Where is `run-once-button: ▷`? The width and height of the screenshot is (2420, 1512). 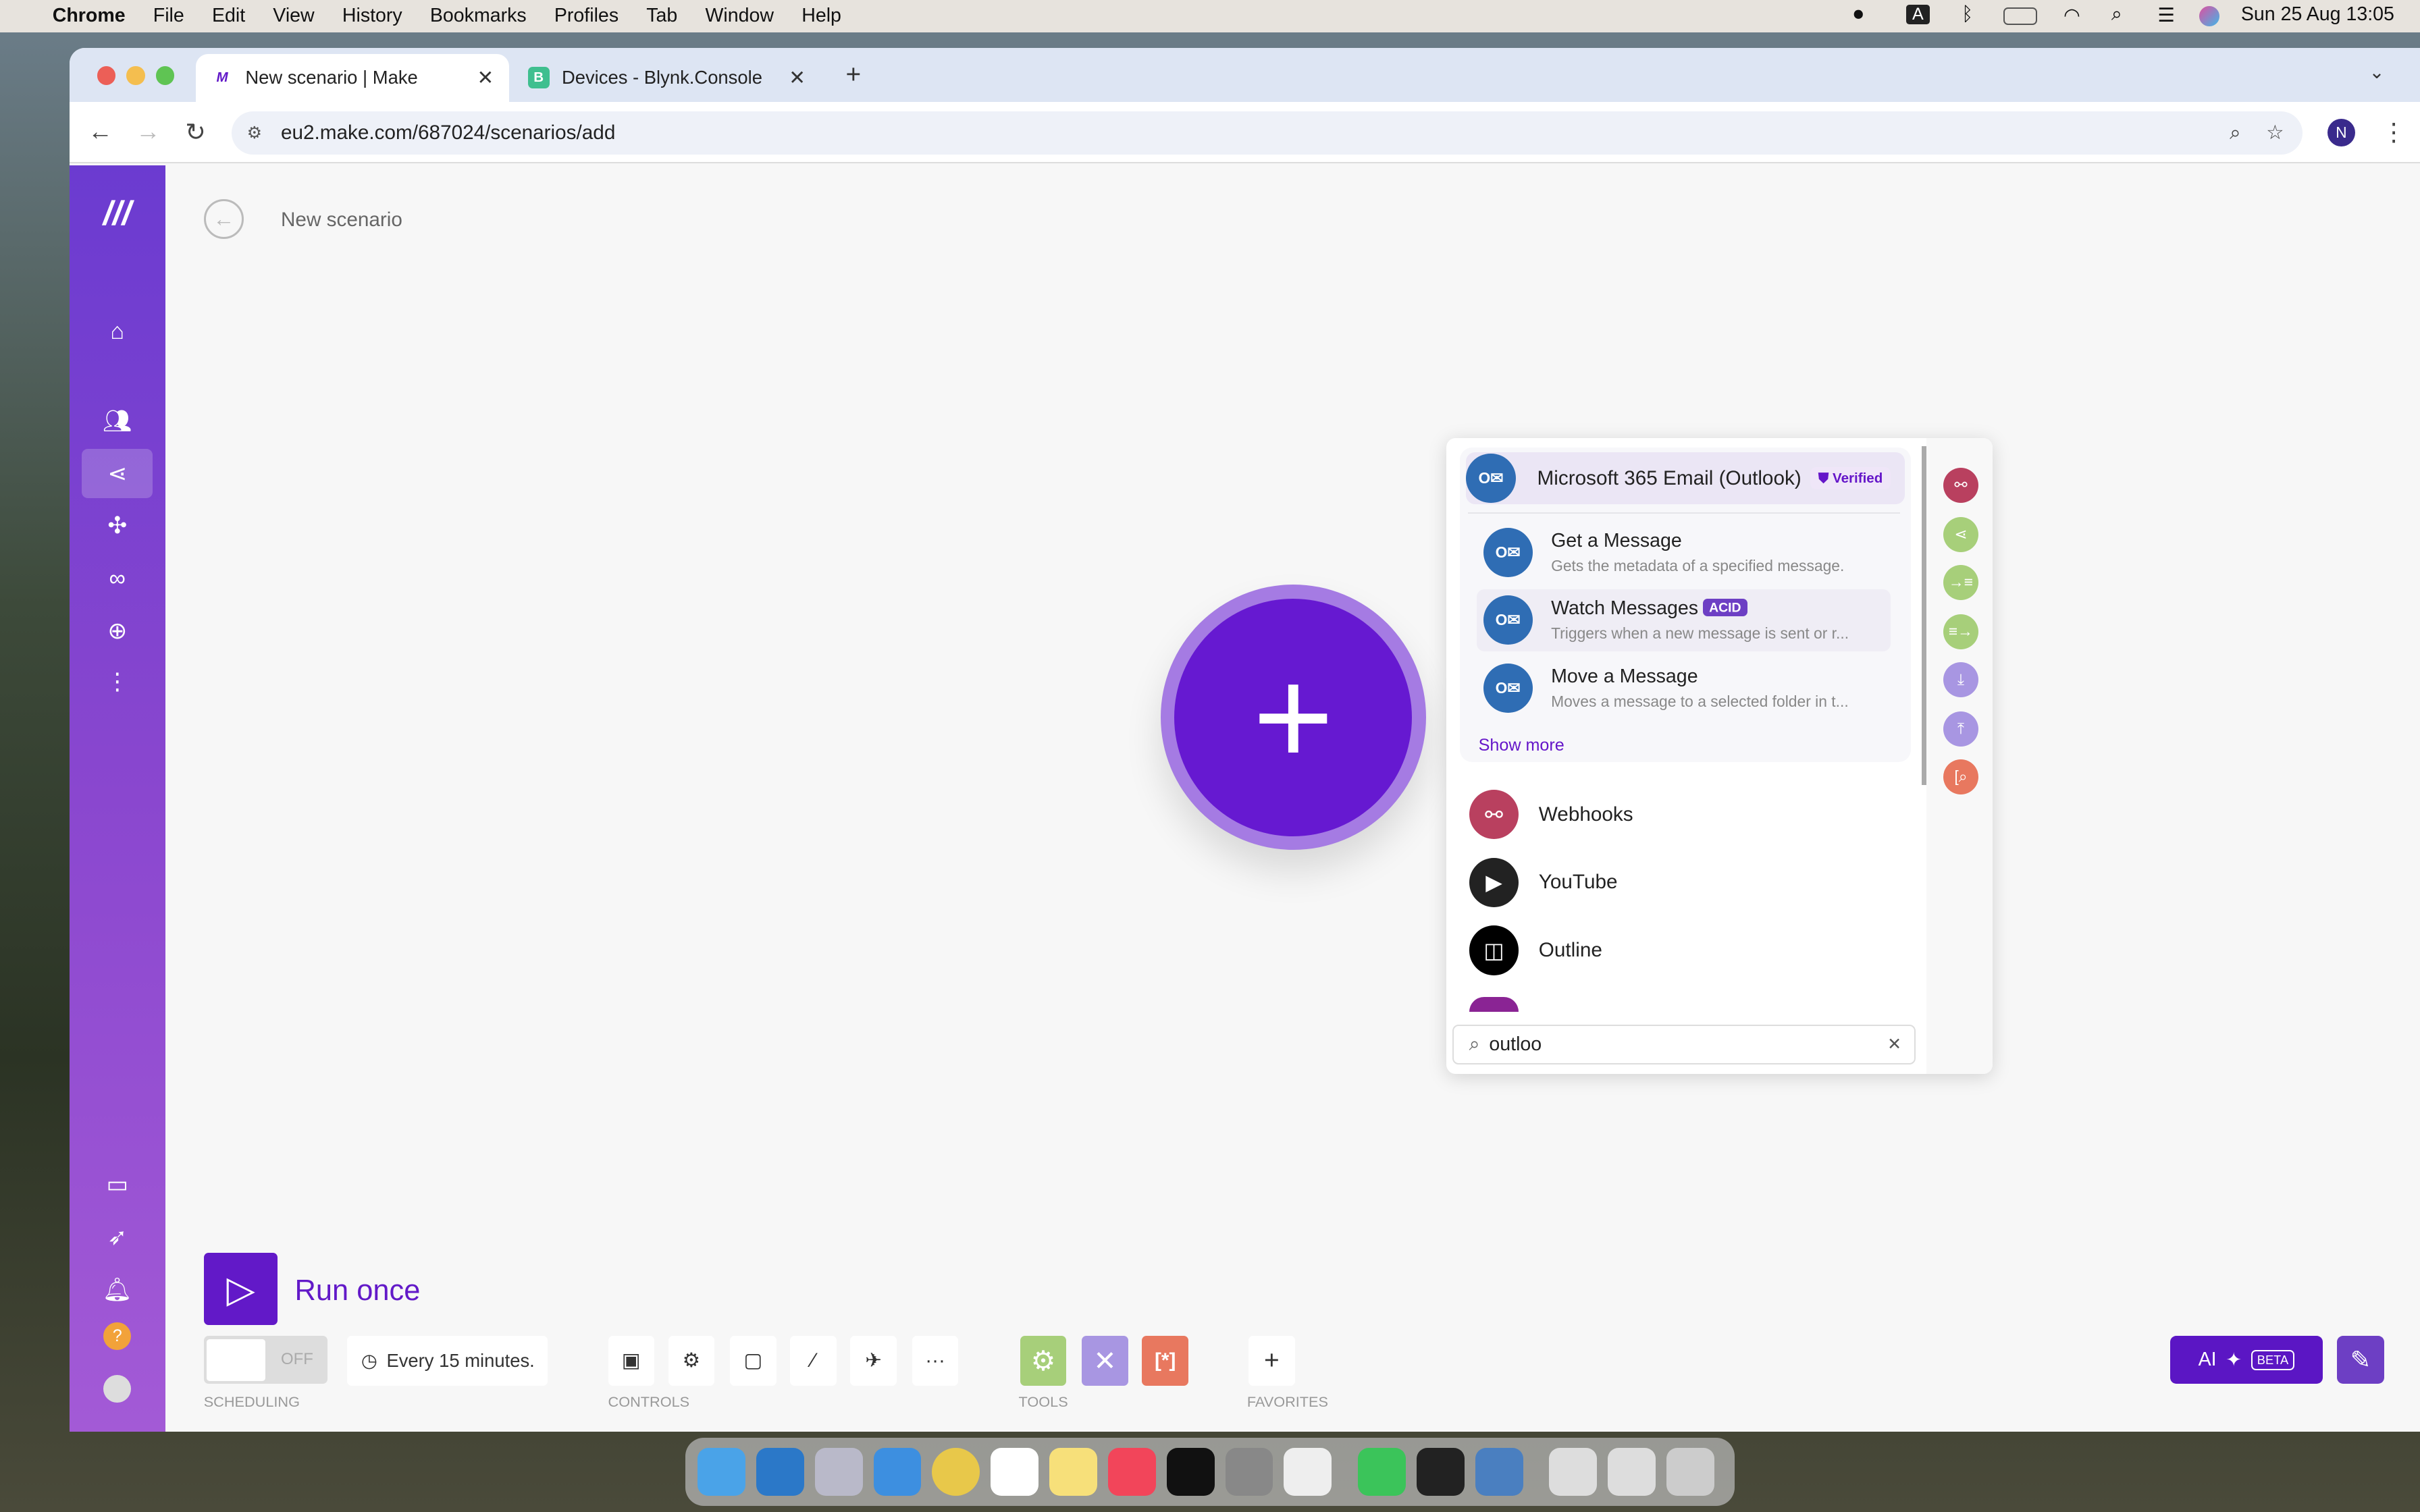 run-once-button: ▷ is located at coordinates (240, 1289).